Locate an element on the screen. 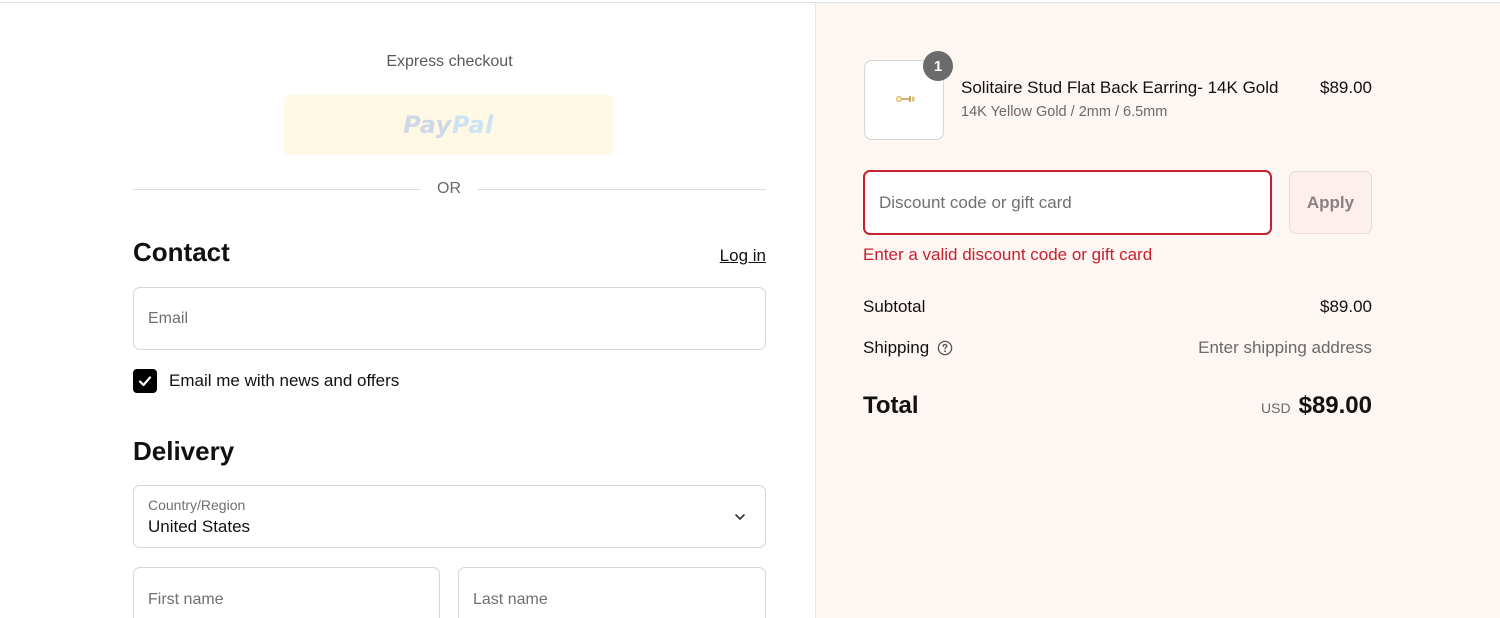 The image size is (1500, 618). total-label: Total is located at coordinates (891, 405).